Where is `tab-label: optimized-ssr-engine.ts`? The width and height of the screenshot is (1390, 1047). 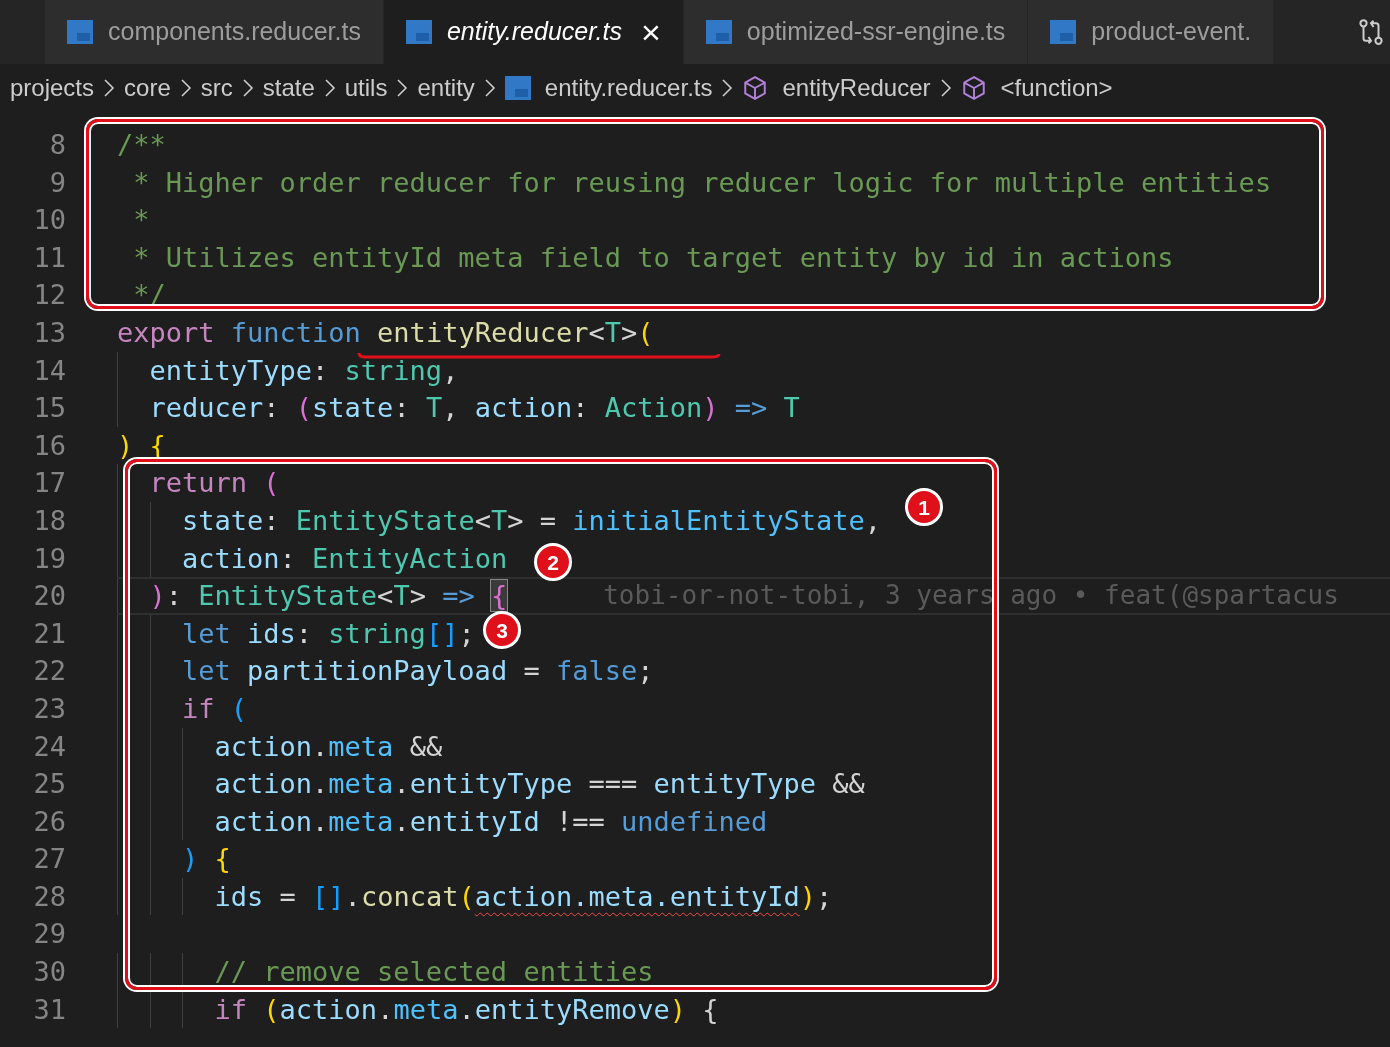 tab-label: optimized-ssr-engine.ts is located at coordinates (876, 32).